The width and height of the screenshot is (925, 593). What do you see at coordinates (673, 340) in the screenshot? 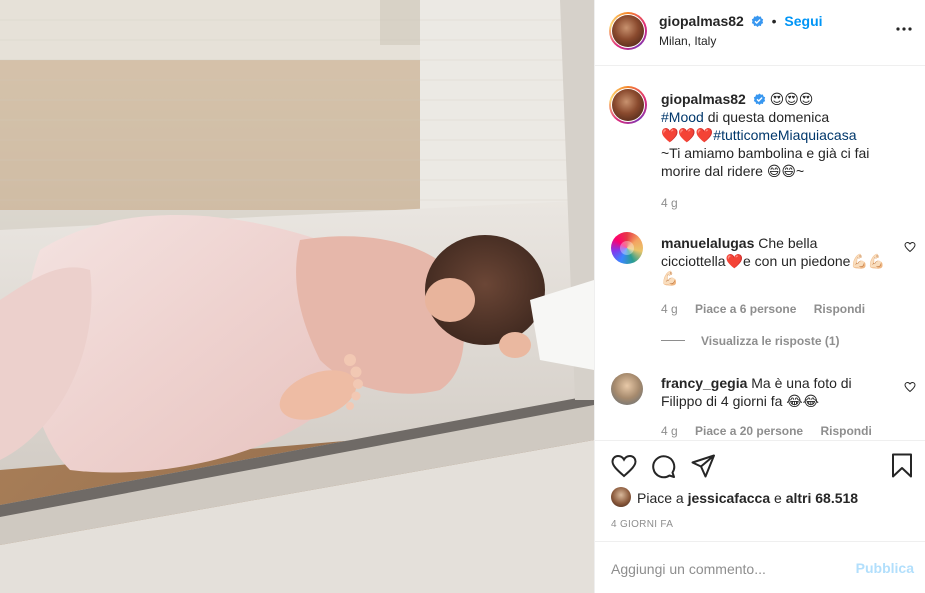
I see `replies-divider` at bounding box center [673, 340].